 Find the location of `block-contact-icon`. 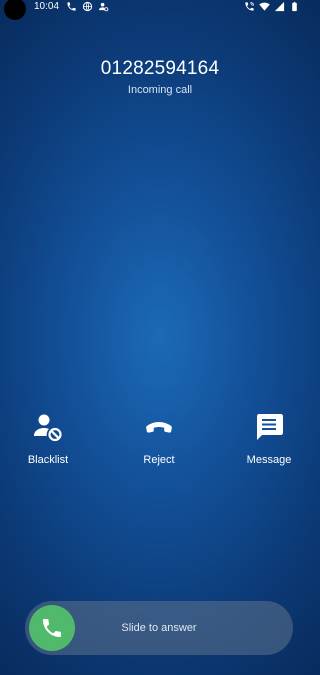

block-contact-icon is located at coordinates (48, 428).